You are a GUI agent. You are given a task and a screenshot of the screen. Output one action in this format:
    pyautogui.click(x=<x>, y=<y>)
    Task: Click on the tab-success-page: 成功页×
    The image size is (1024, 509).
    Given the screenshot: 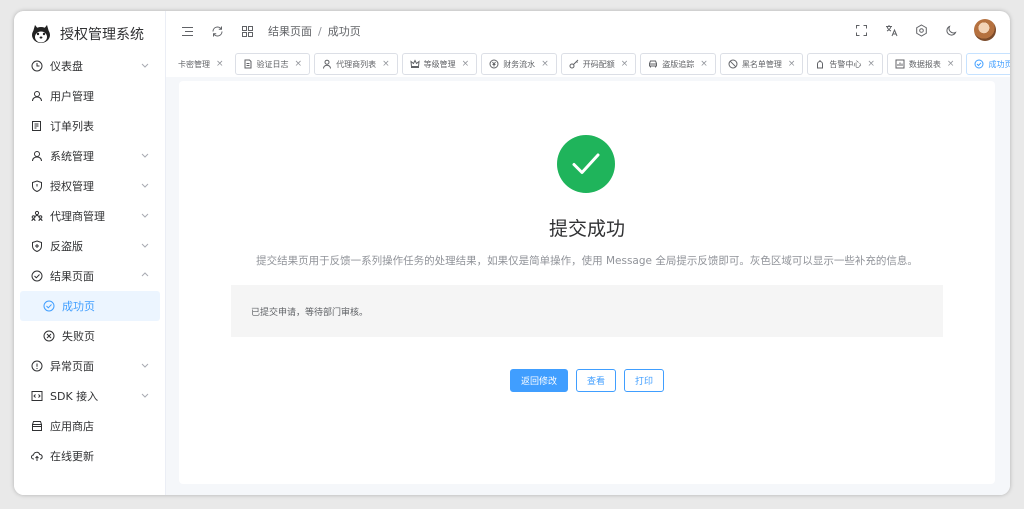 What is the action you would take?
    pyautogui.click(x=988, y=64)
    